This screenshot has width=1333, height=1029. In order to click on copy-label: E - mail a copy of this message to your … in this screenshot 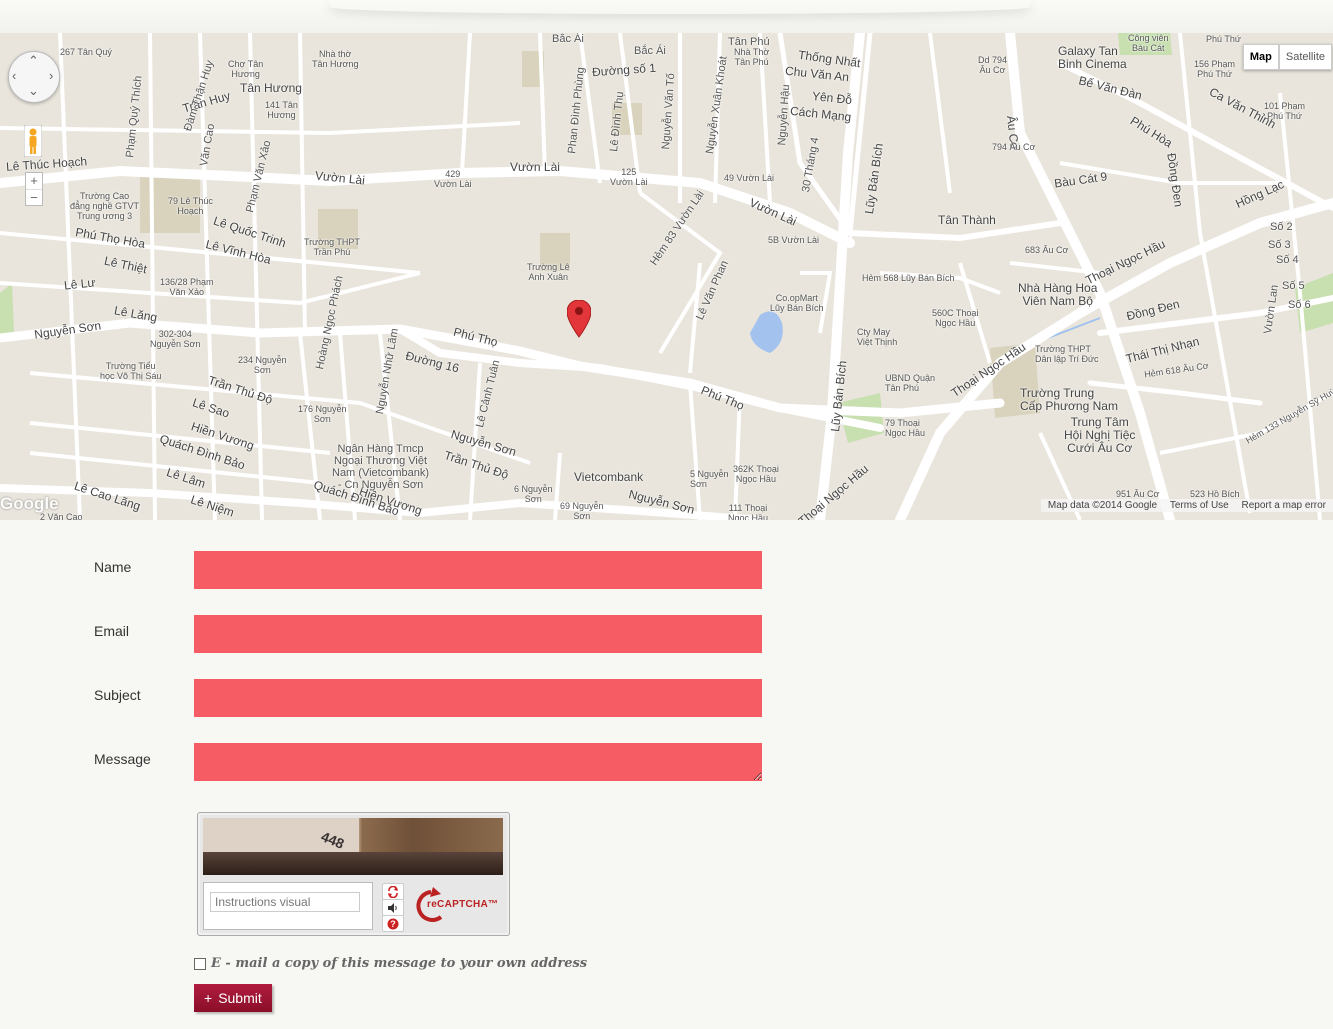, I will do `click(399, 963)`.